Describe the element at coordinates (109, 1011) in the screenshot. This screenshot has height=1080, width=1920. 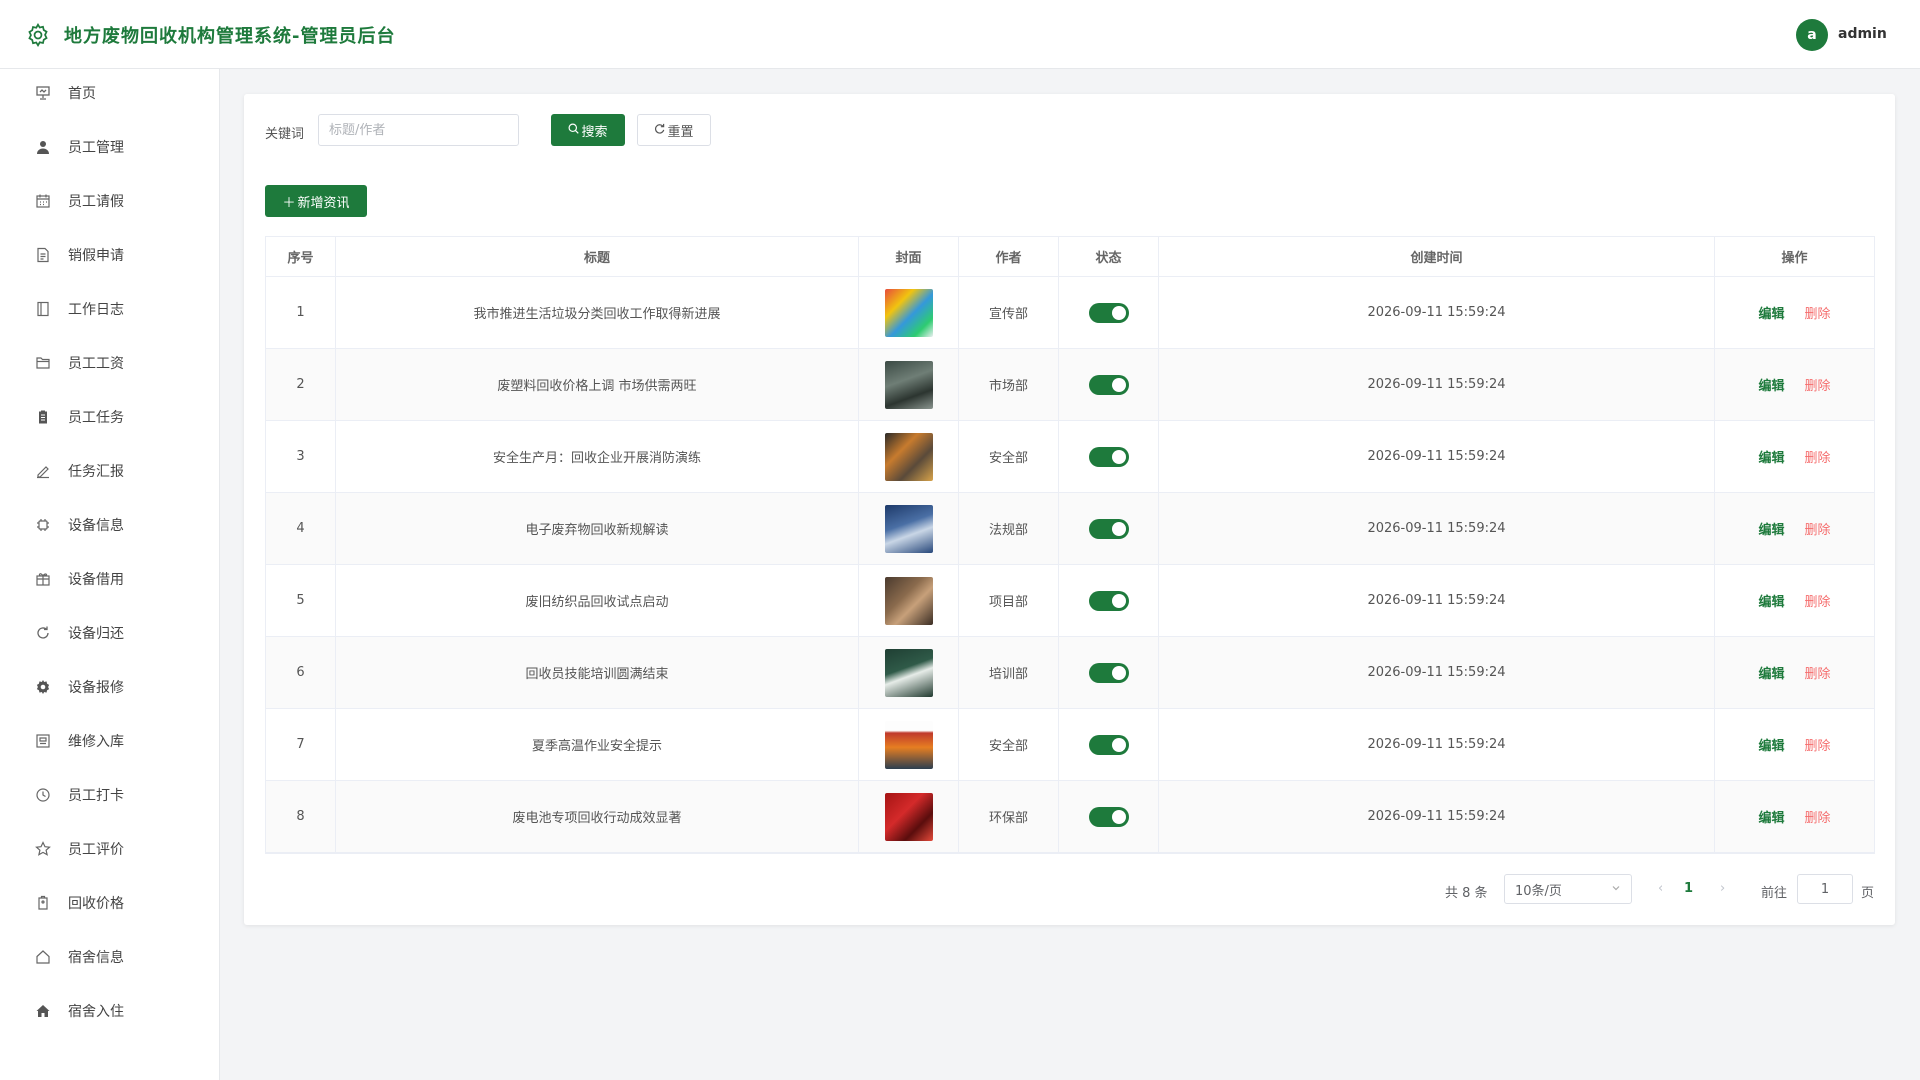
I see `sidebar-item: 宿舍入住` at that location.